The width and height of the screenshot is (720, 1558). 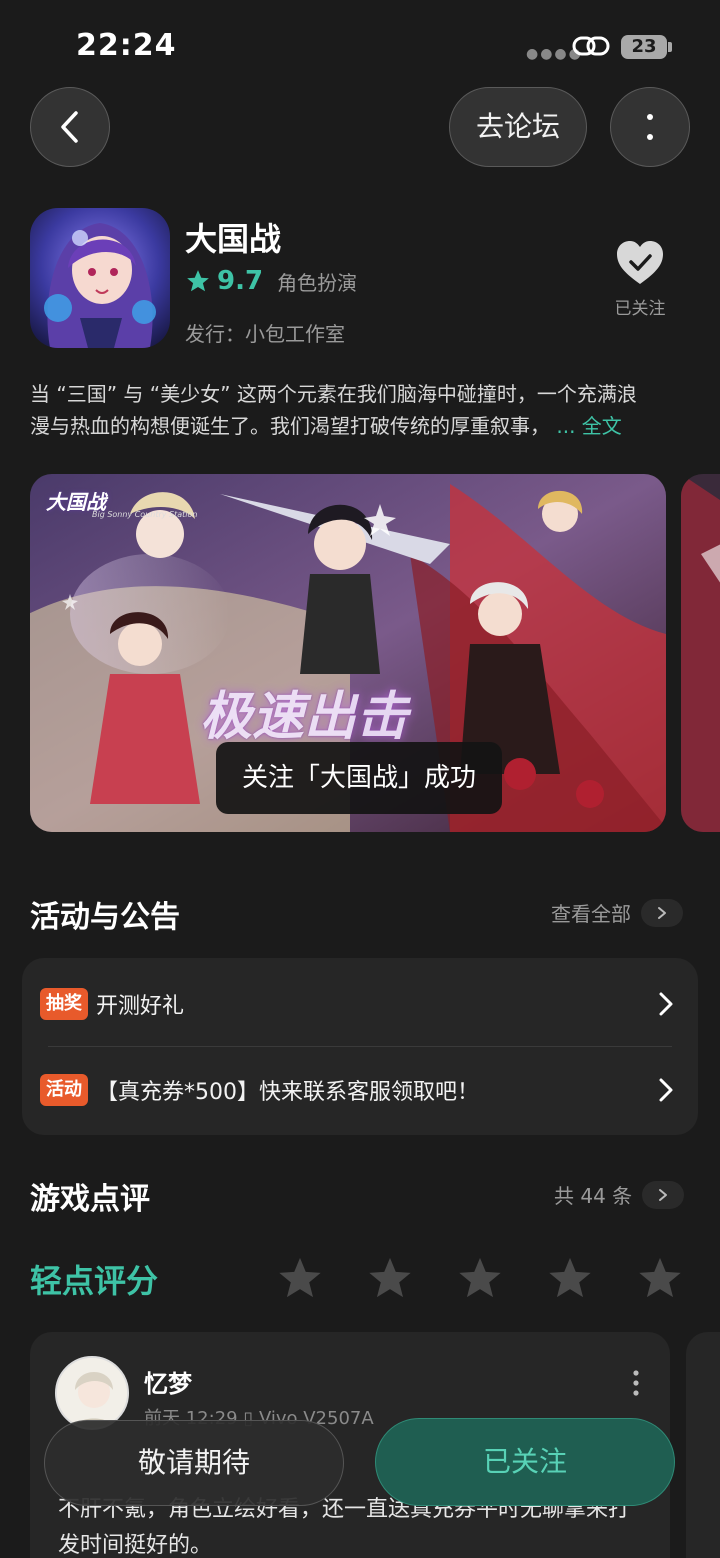 What do you see at coordinates (64, 1004) in the screenshot?
I see `event-badge: 抽奖` at bounding box center [64, 1004].